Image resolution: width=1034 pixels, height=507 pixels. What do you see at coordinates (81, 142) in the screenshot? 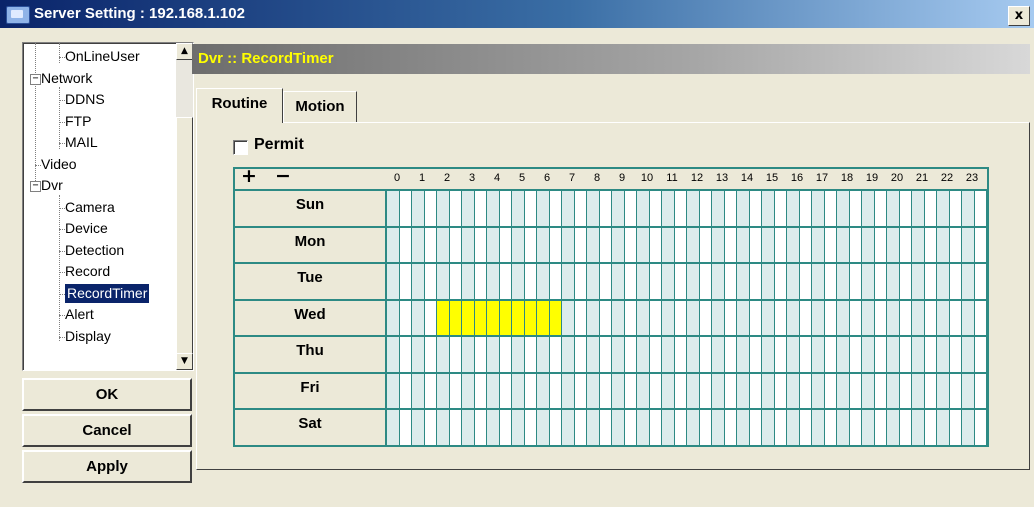
I see `tree-item-mail: MAIL` at bounding box center [81, 142].